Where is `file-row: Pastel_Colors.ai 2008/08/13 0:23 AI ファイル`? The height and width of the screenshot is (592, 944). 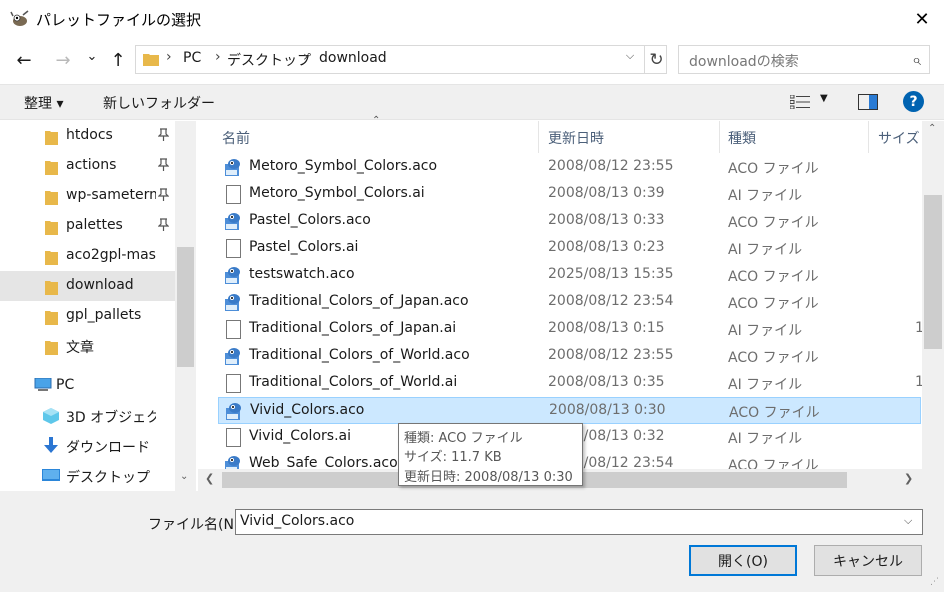
file-row: Pastel_Colors.ai 2008/08/13 0:23 AI ファイル is located at coordinates (569, 248).